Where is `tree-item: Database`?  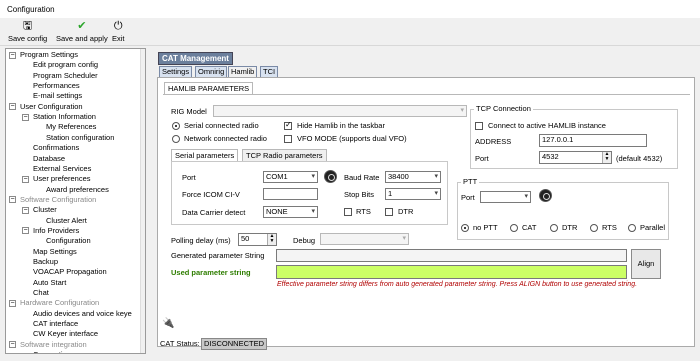 tree-item: Database is located at coordinates (49, 159).